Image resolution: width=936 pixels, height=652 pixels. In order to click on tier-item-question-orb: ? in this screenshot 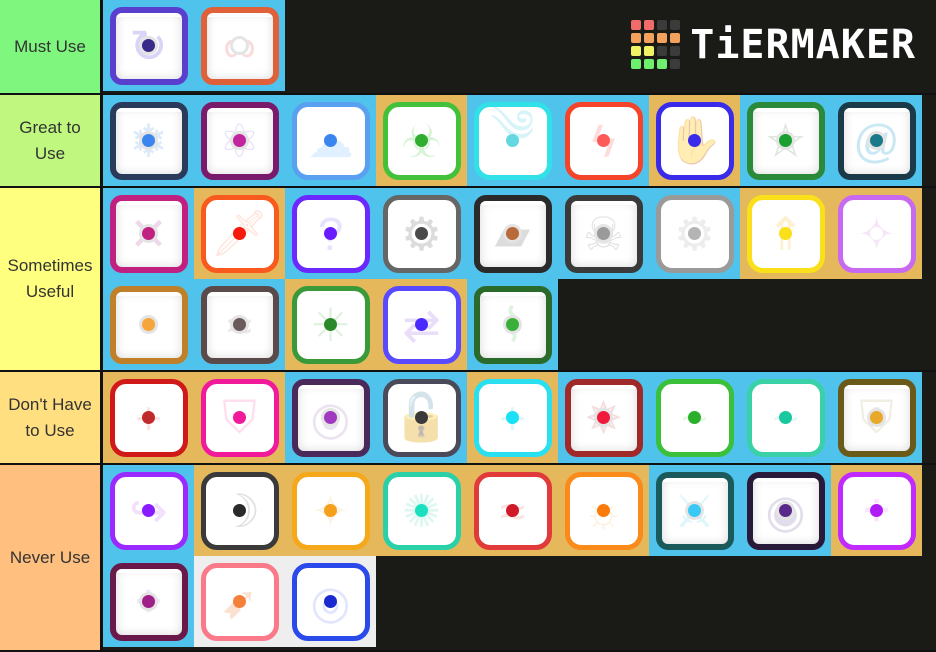, I will do `click(330, 233)`.